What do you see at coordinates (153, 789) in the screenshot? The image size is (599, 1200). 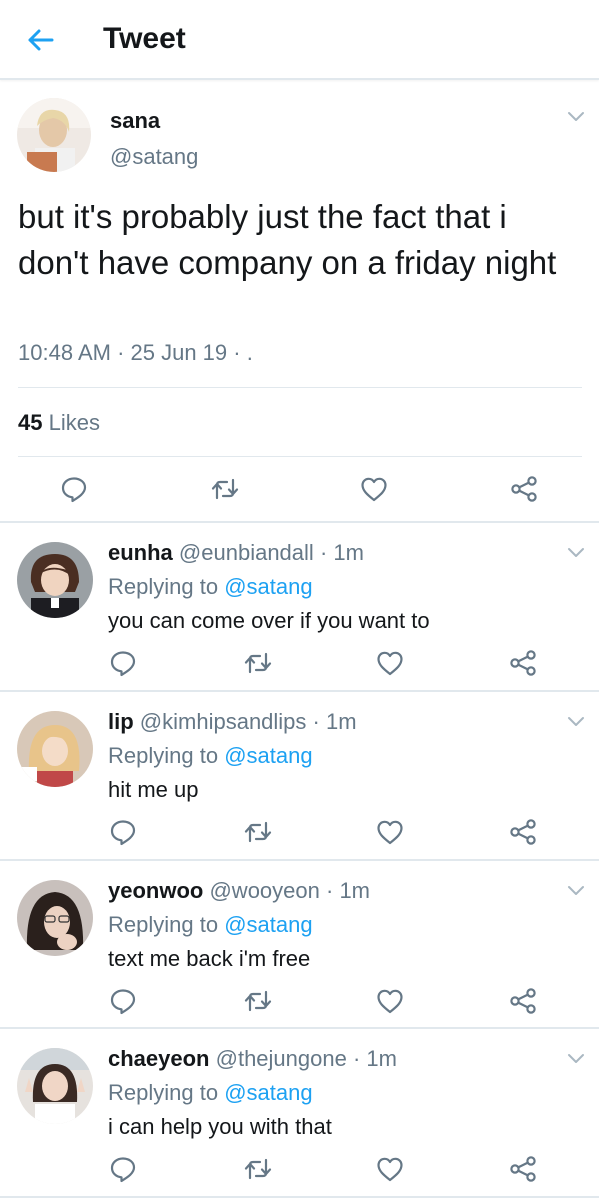 I see `reply-text: hit me up` at bounding box center [153, 789].